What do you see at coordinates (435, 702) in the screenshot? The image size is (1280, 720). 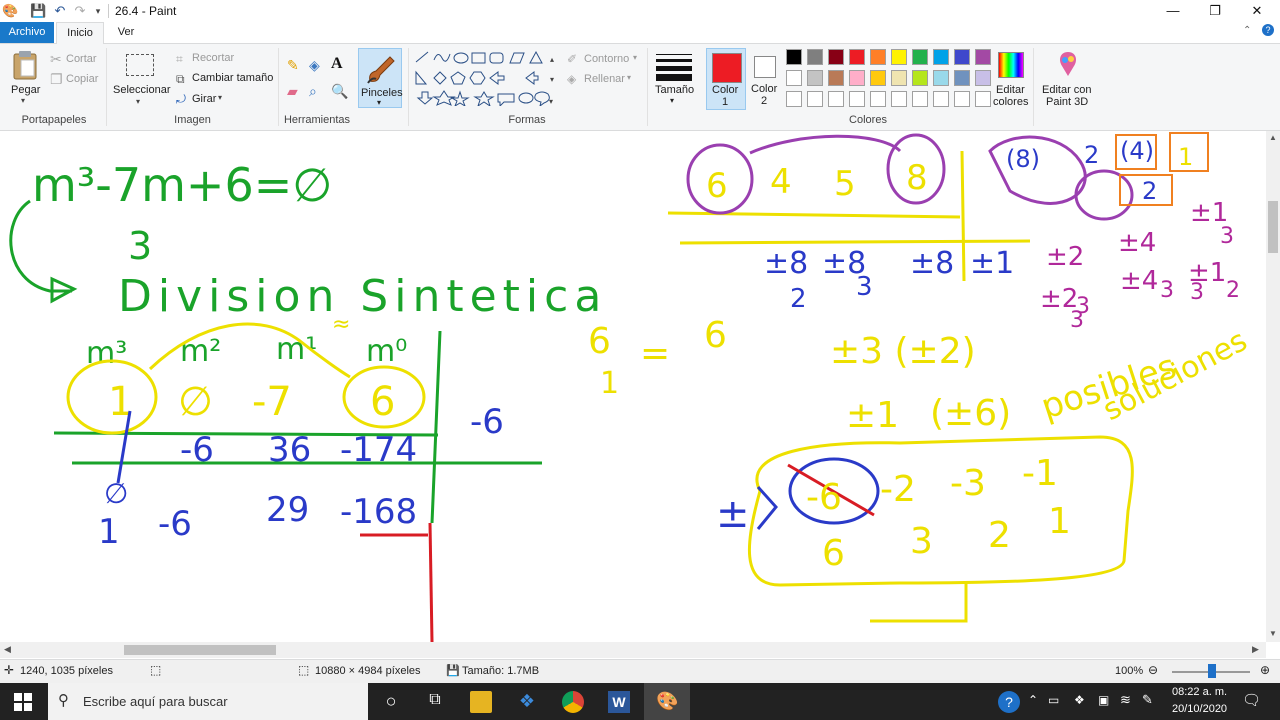 I see `task-view-icon: ⧉` at bounding box center [435, 702].